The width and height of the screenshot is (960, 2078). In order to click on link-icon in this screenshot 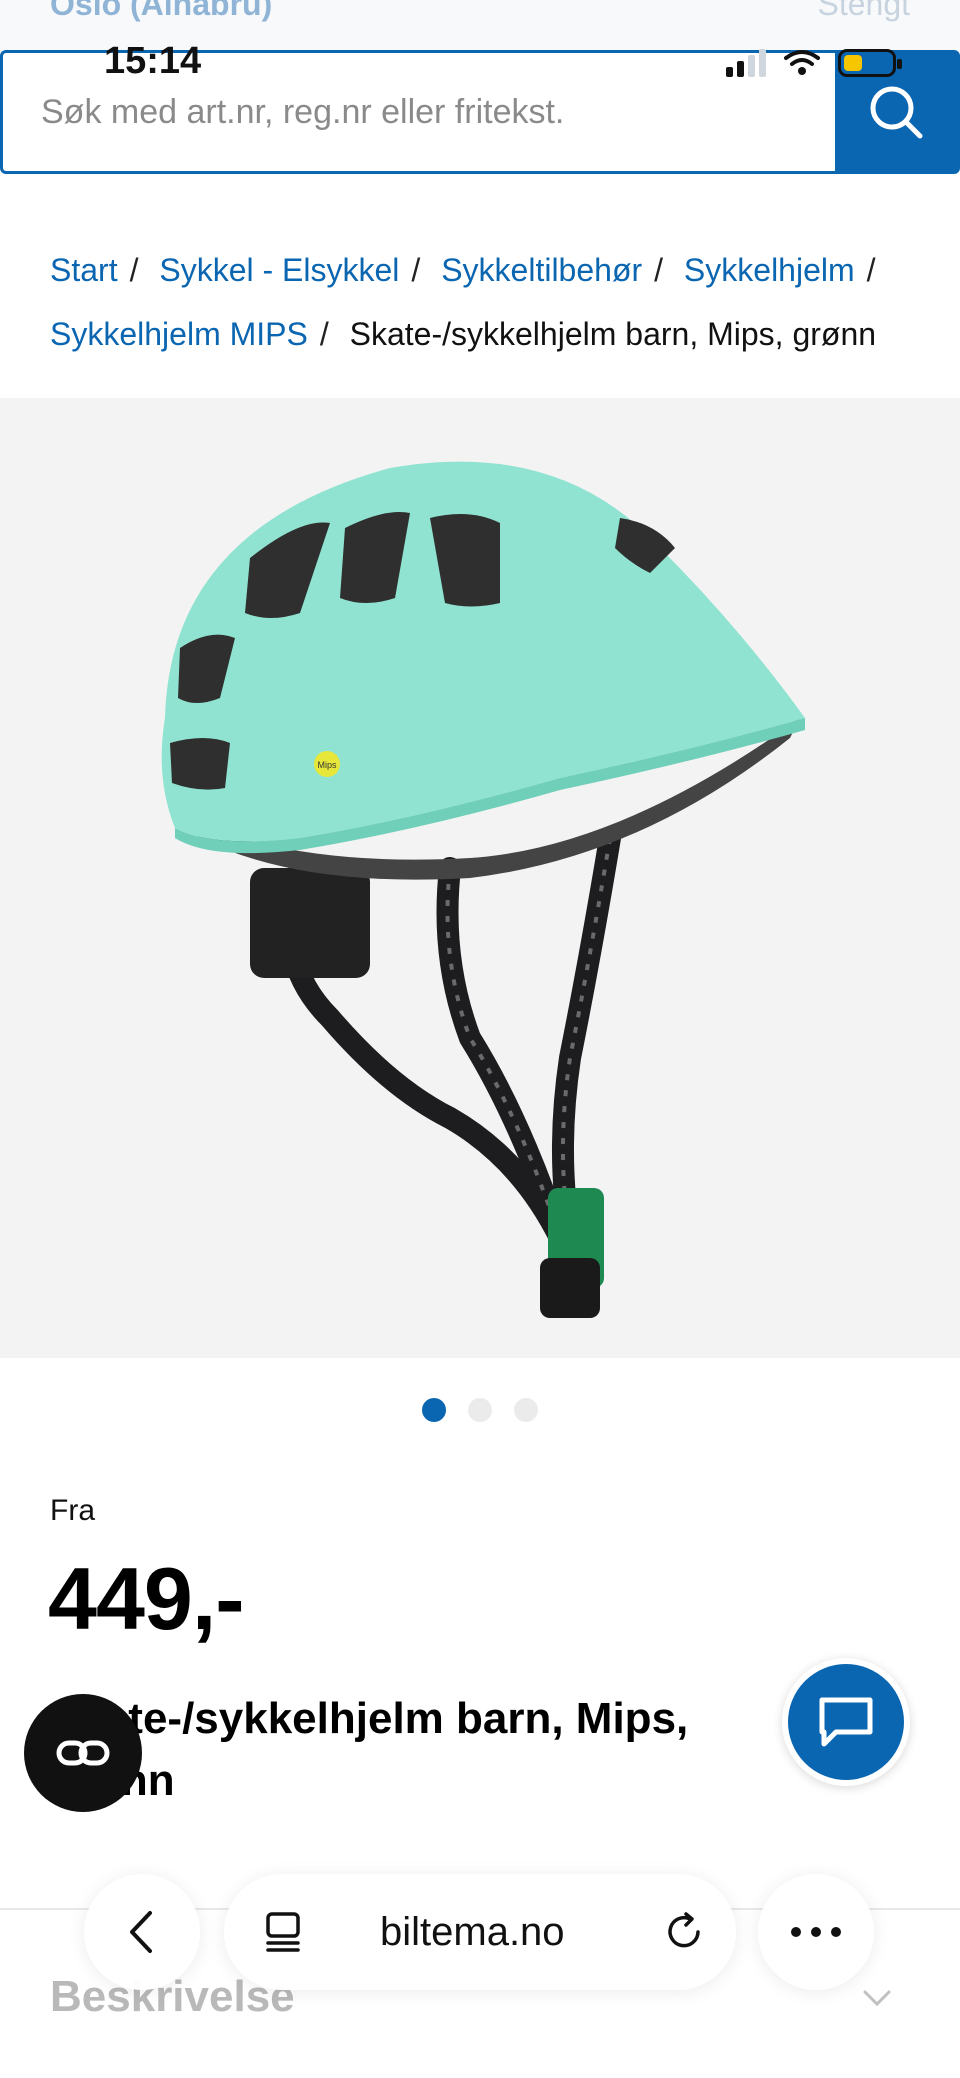, I will do `click(83, 1753)`.